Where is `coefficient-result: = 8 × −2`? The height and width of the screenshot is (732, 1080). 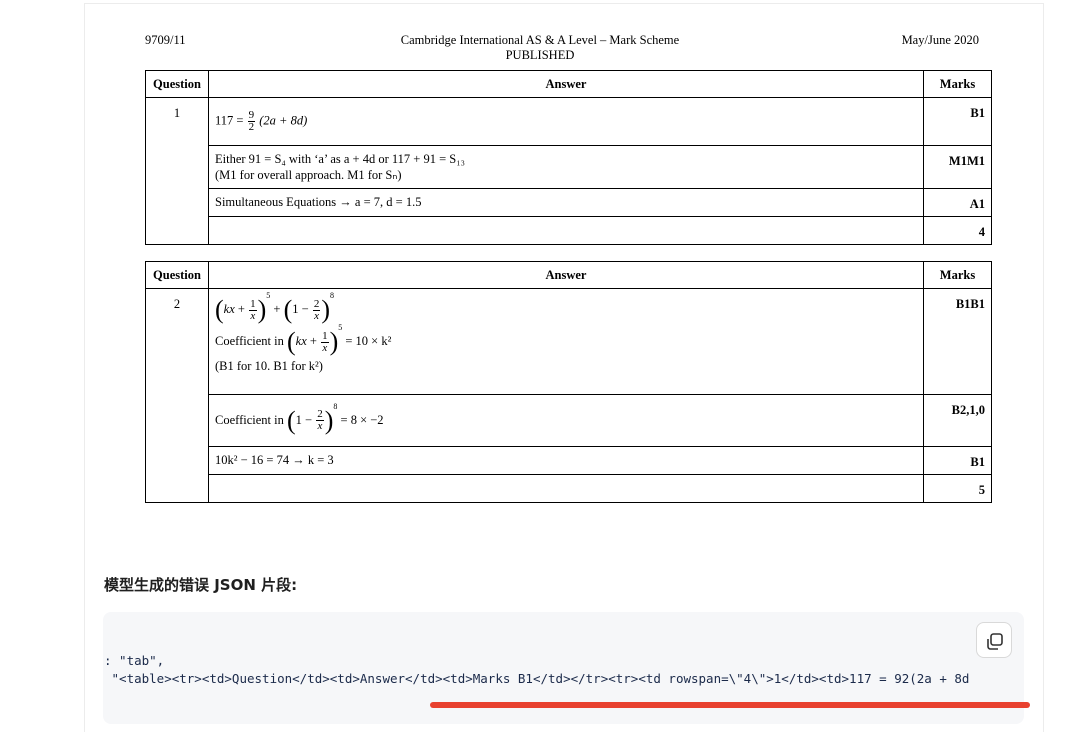
coefficient-result: = 8 × −2 is located at coordinates (362, 419).